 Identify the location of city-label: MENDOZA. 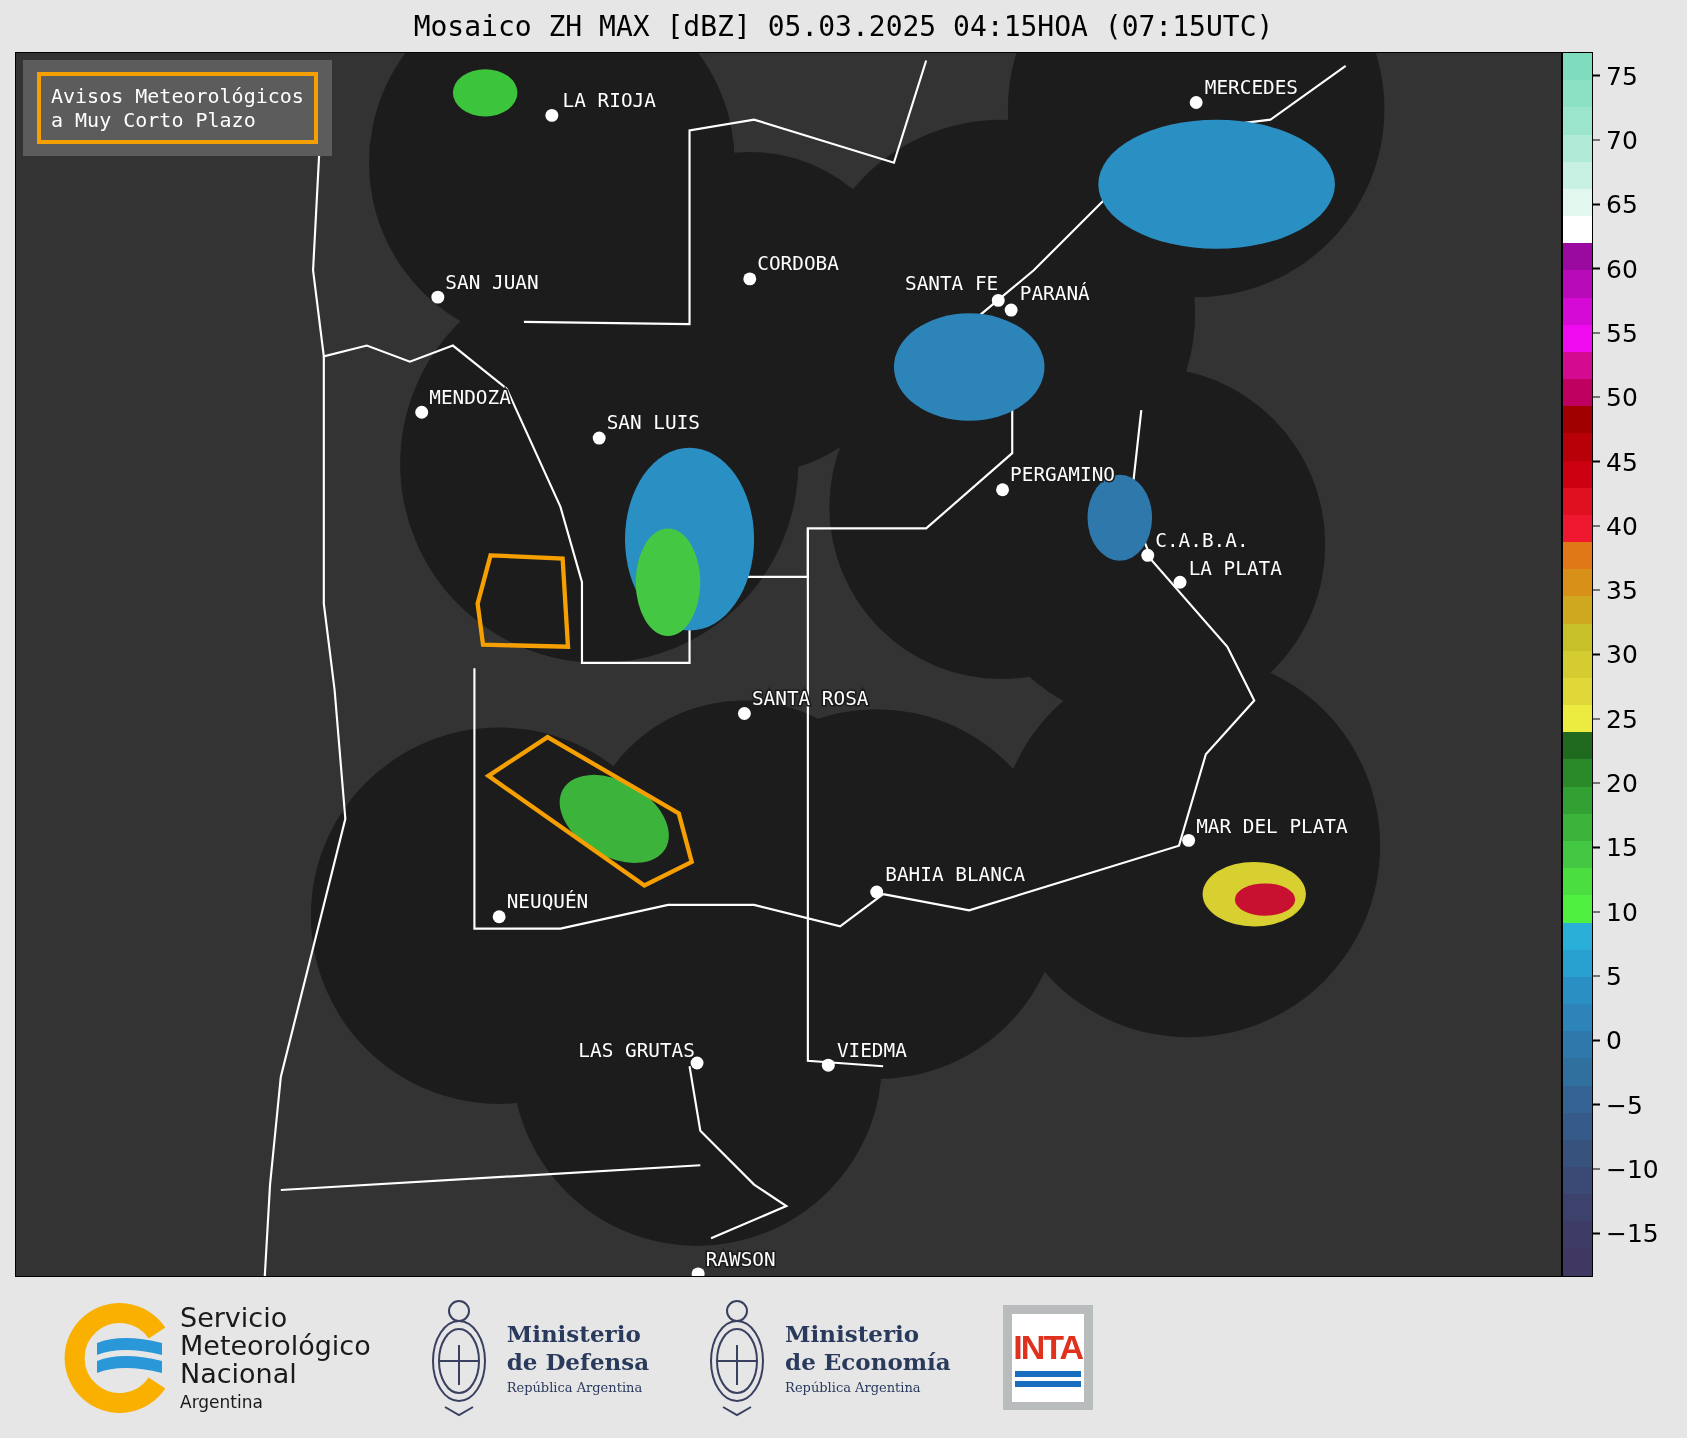
(470, 397).